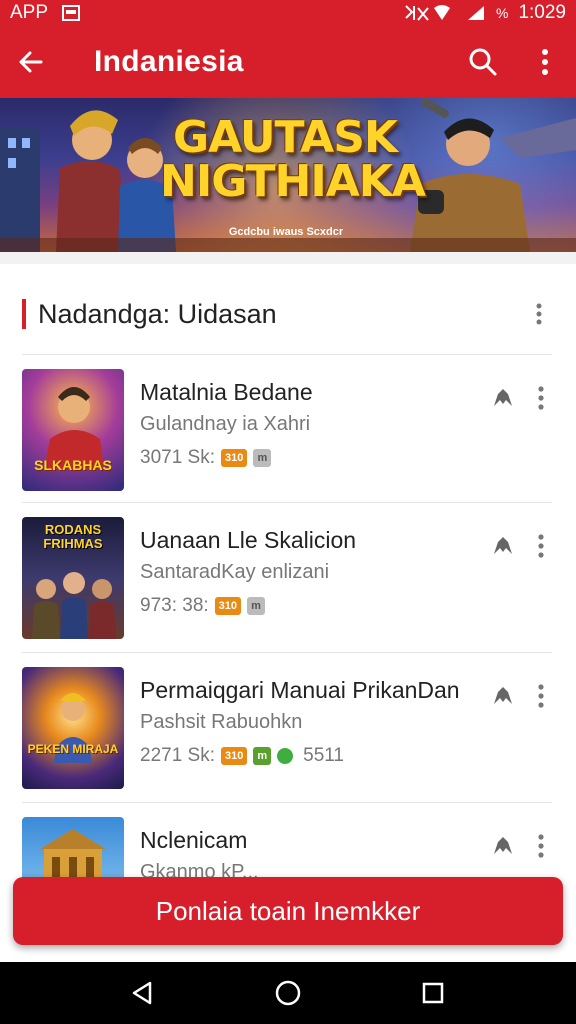 The width and height of the screenshot is (576, 1024). Describe the element at coordinates (288, 62) in the screenshot. I see `app-bar: Indaniesia` at that location.